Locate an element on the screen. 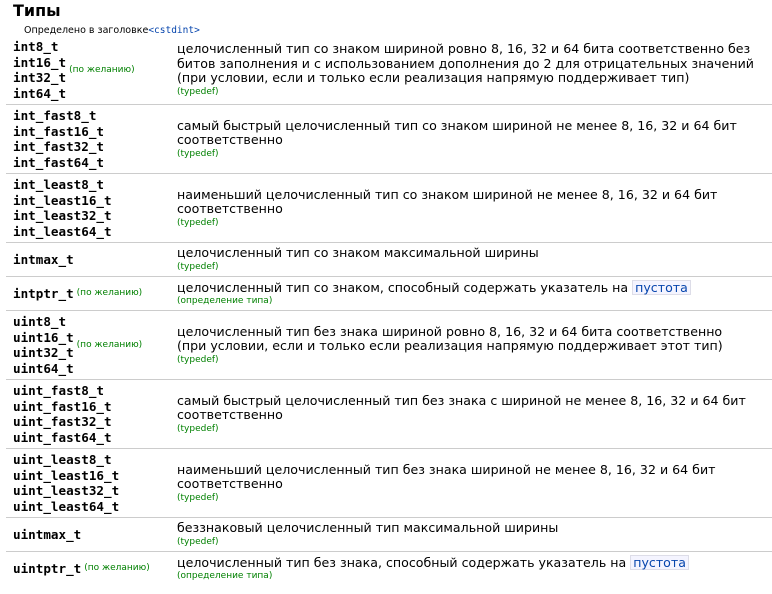  type-name: int_fast32_t is located at coordinates (58, 147).